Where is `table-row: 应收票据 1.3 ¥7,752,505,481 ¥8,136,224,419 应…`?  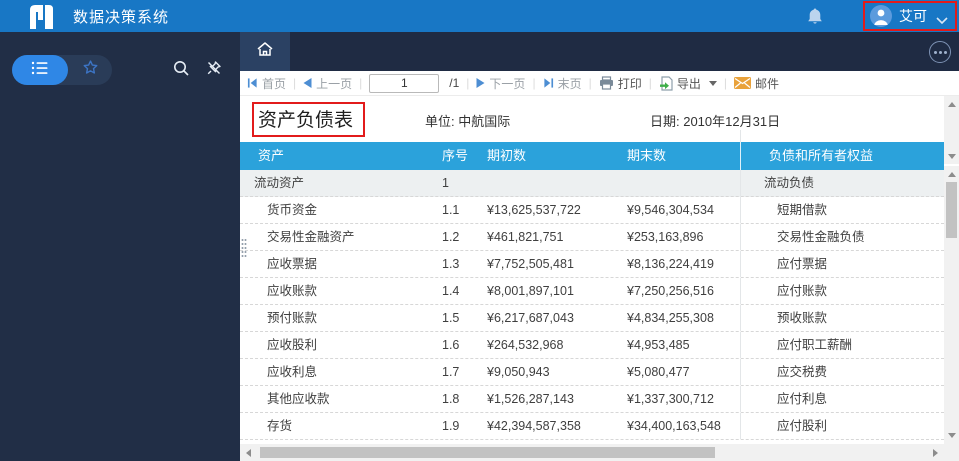 table-row: 应收票据 1.3 ¥7,752,505,481 ¥8,136,224,419 应… is located at coordinates (592, 264).